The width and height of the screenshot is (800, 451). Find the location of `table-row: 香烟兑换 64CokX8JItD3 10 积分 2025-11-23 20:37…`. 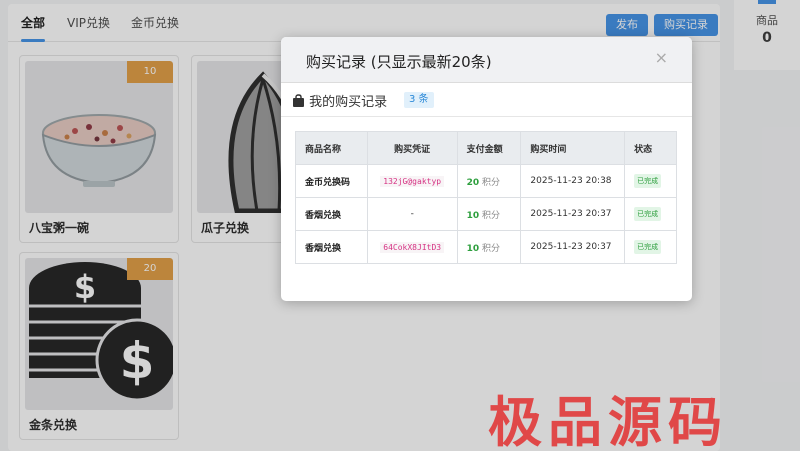

table-row: 香烟兑换 64CokX8JItD3 10 积分 2025-11-23 20:37… is located at coordinates (486, 247).